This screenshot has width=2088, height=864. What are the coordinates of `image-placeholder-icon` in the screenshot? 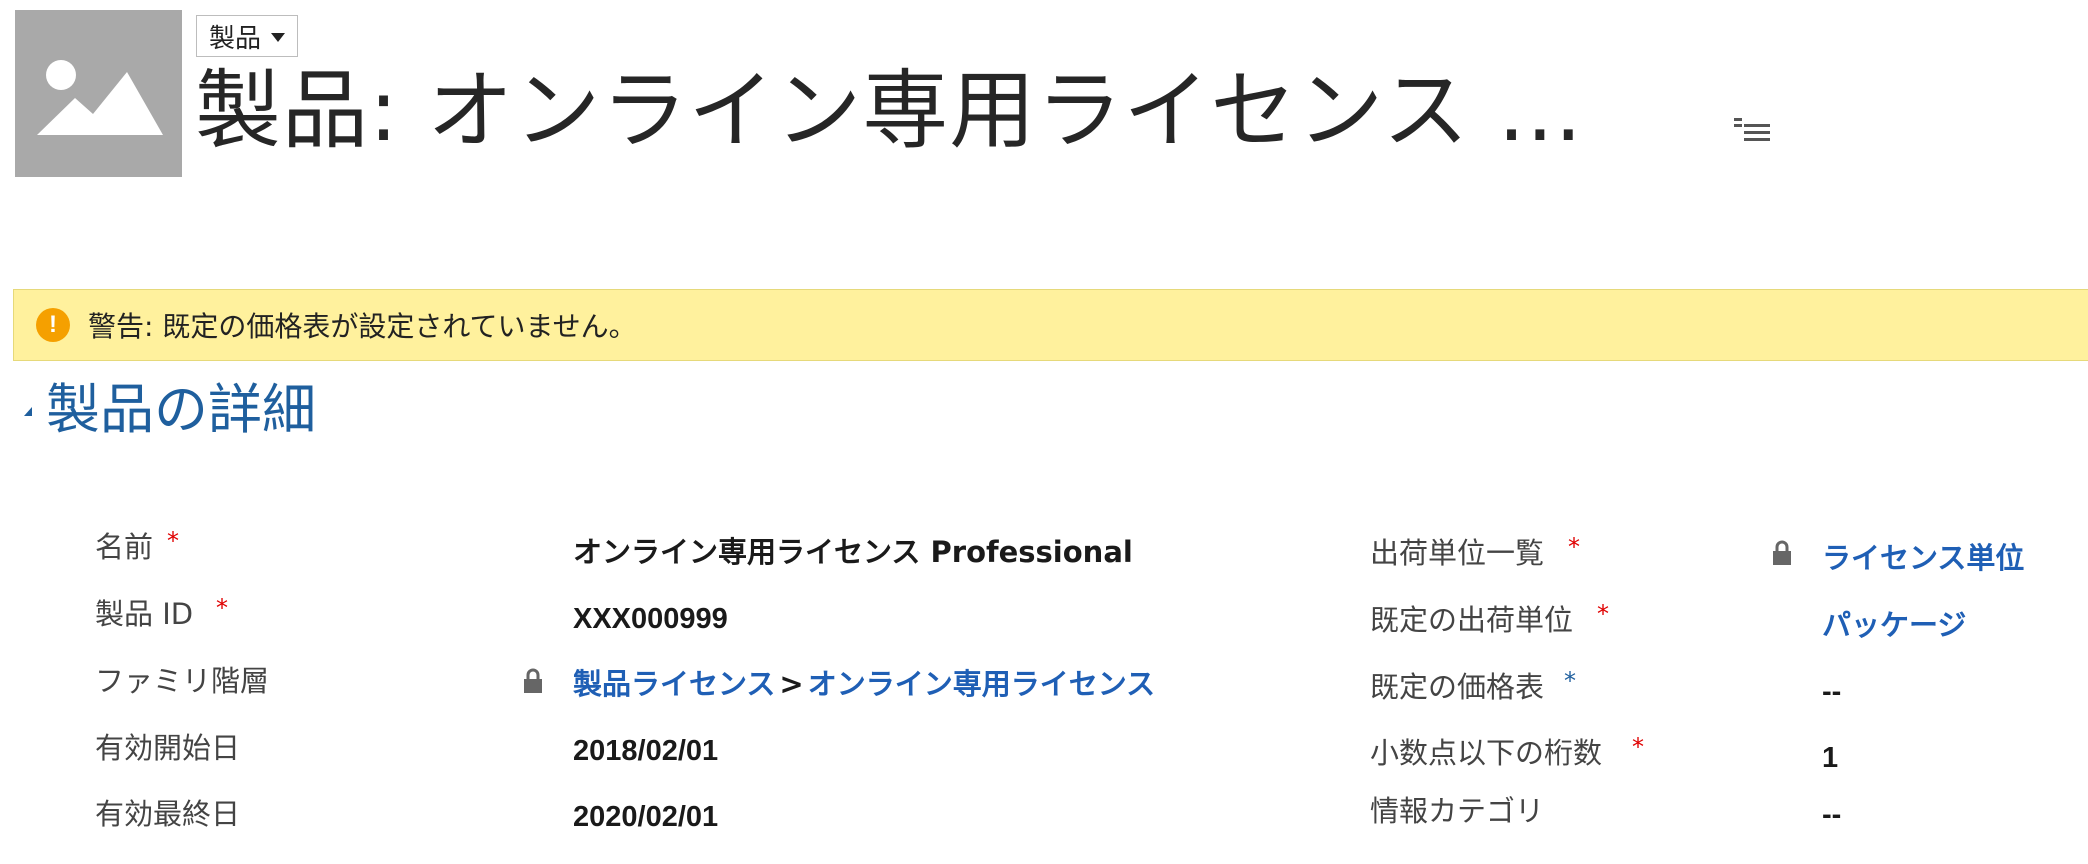 It's located at (98, 93).